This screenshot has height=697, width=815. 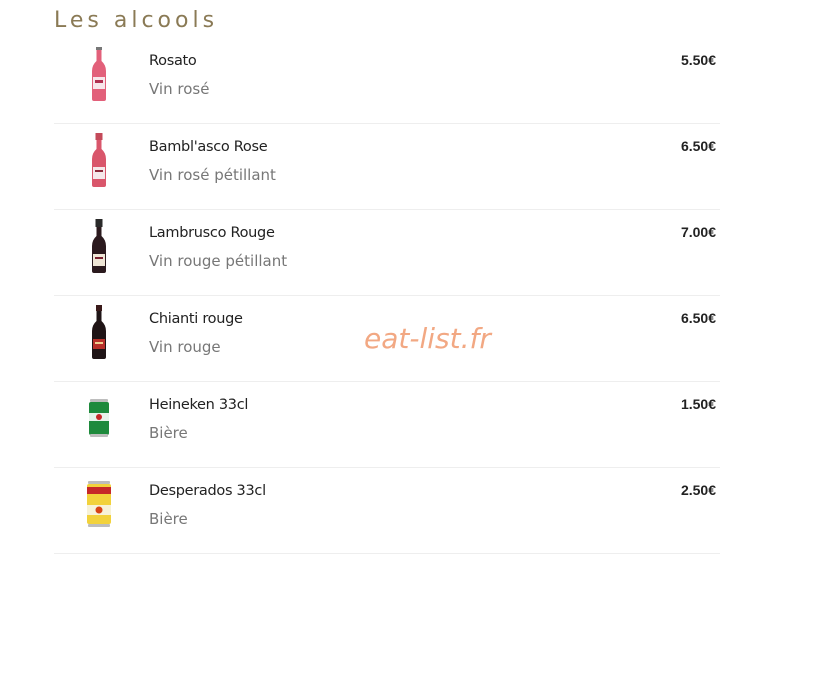 What do you see at coordinates (99, 418) in the screenshot?
I see `heineken-can-icon` at bounding box center [99, 418].